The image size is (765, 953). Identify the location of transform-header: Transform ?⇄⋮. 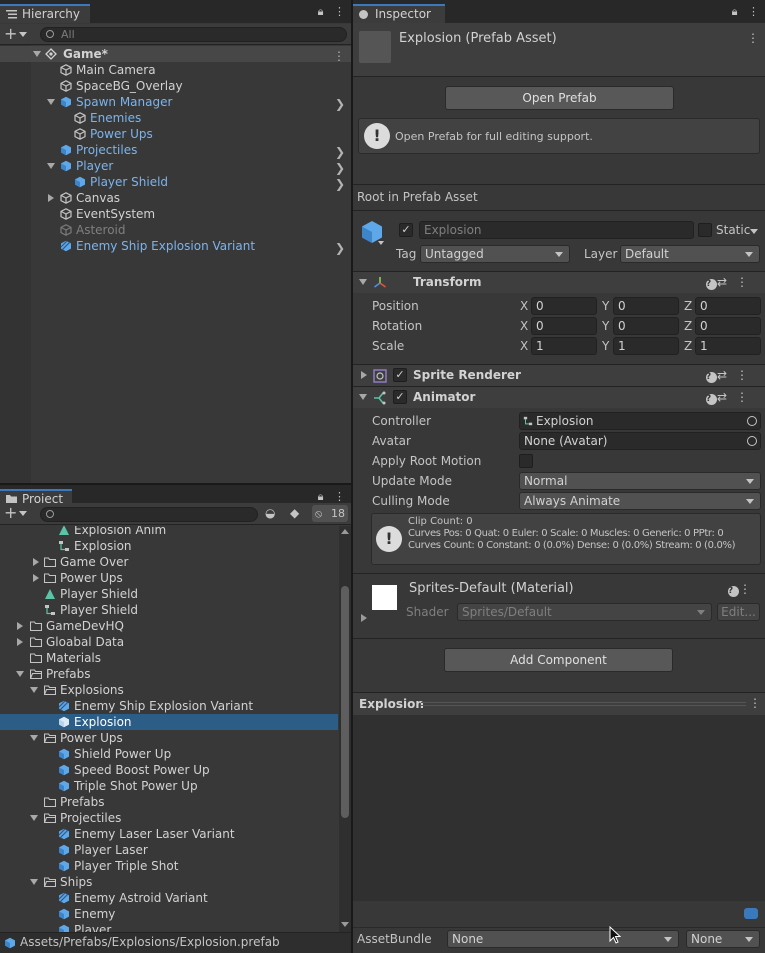
(559, 282).